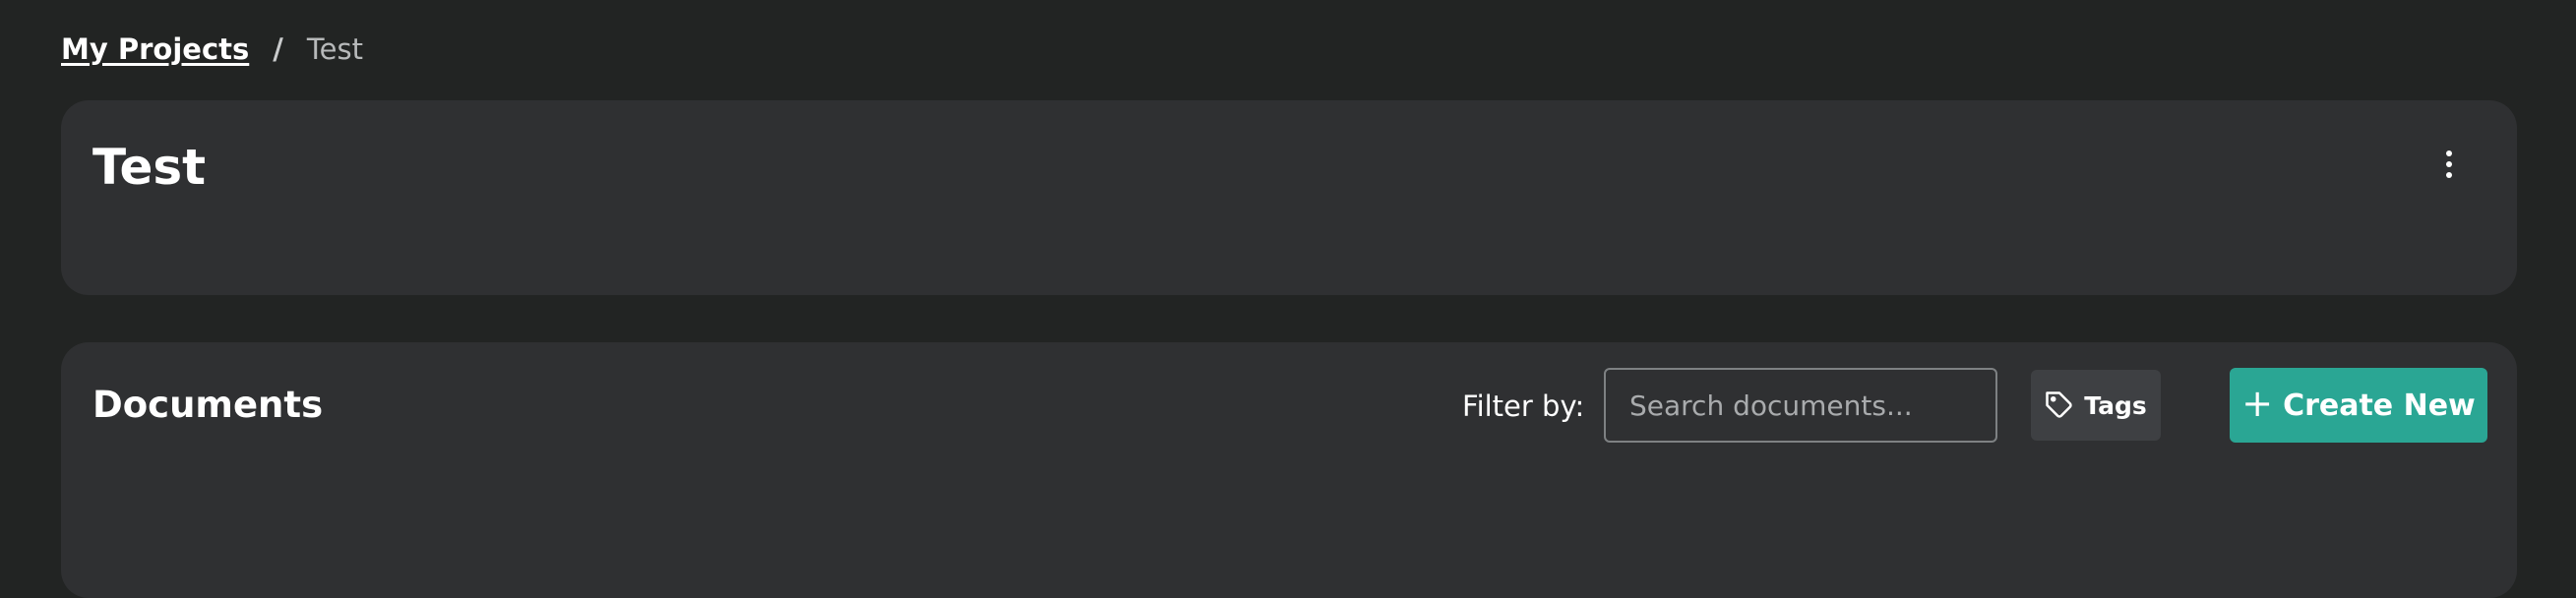  I want to click on filter-label: Filter by:, so click(1523, 406).